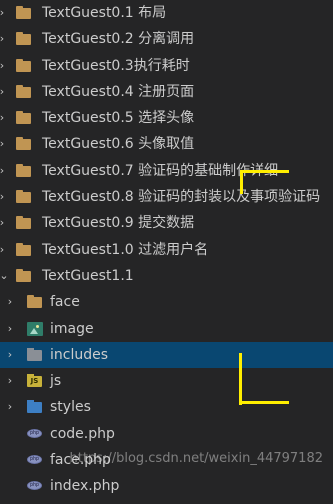 The height and width of the screenshot is (504, 333). Describe the element at coordinates (118, 91) in the screenshot. I see `tree-item-label: TextGuest0.4 注册页面` at that location.